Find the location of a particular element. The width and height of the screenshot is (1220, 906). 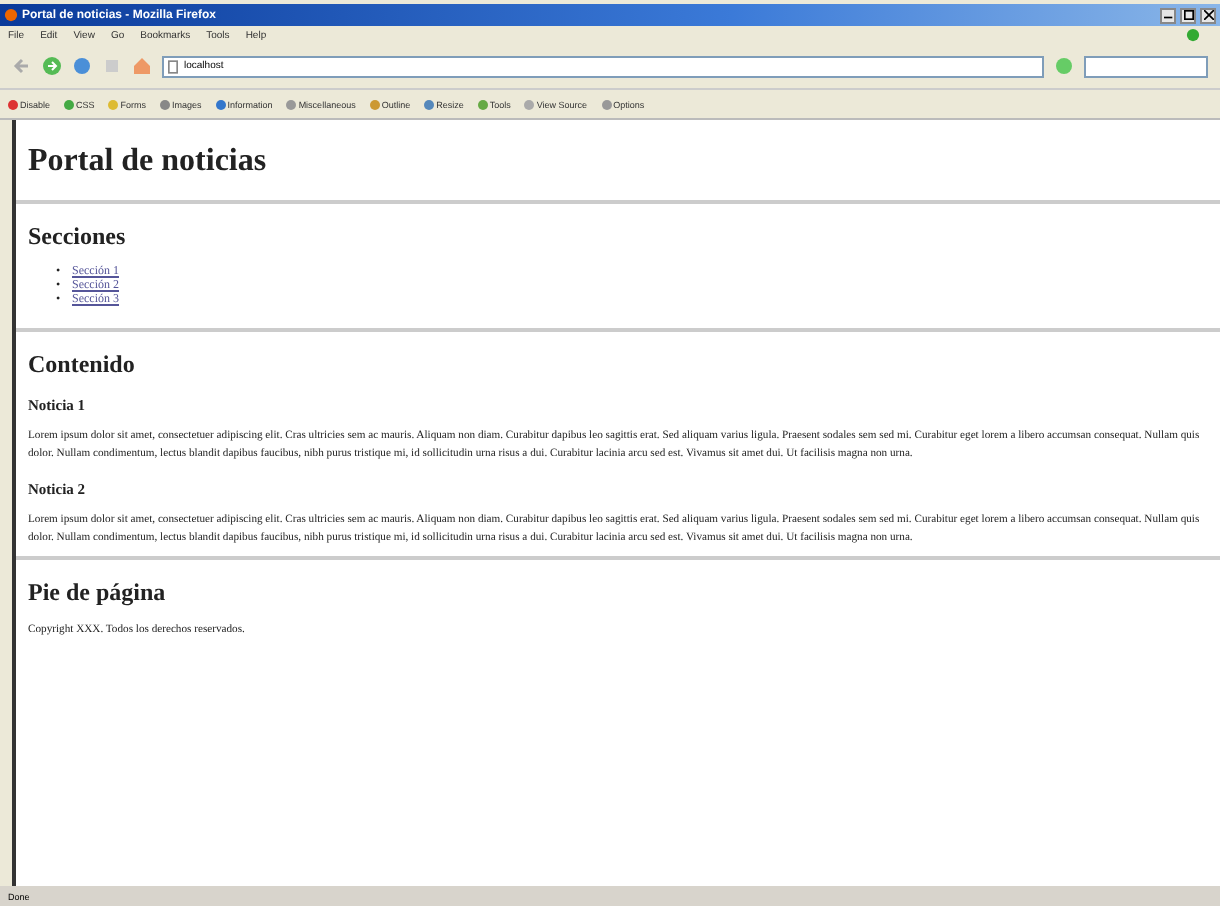

section-heading: Secciones is located at coordinates (78, 237).